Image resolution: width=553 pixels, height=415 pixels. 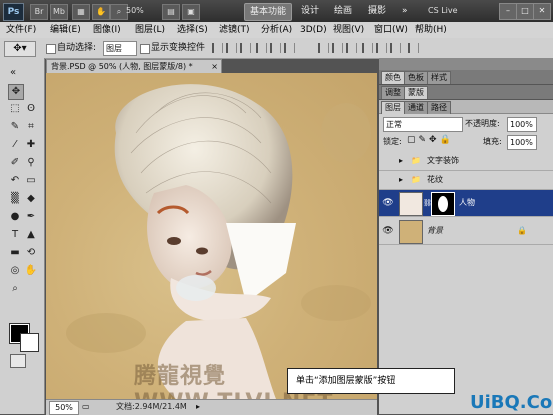 What do you see at coordinates (15, 199) in the screenshot?
I see `gradient-tool-icon: ▒` at bounding box center [15, 199].